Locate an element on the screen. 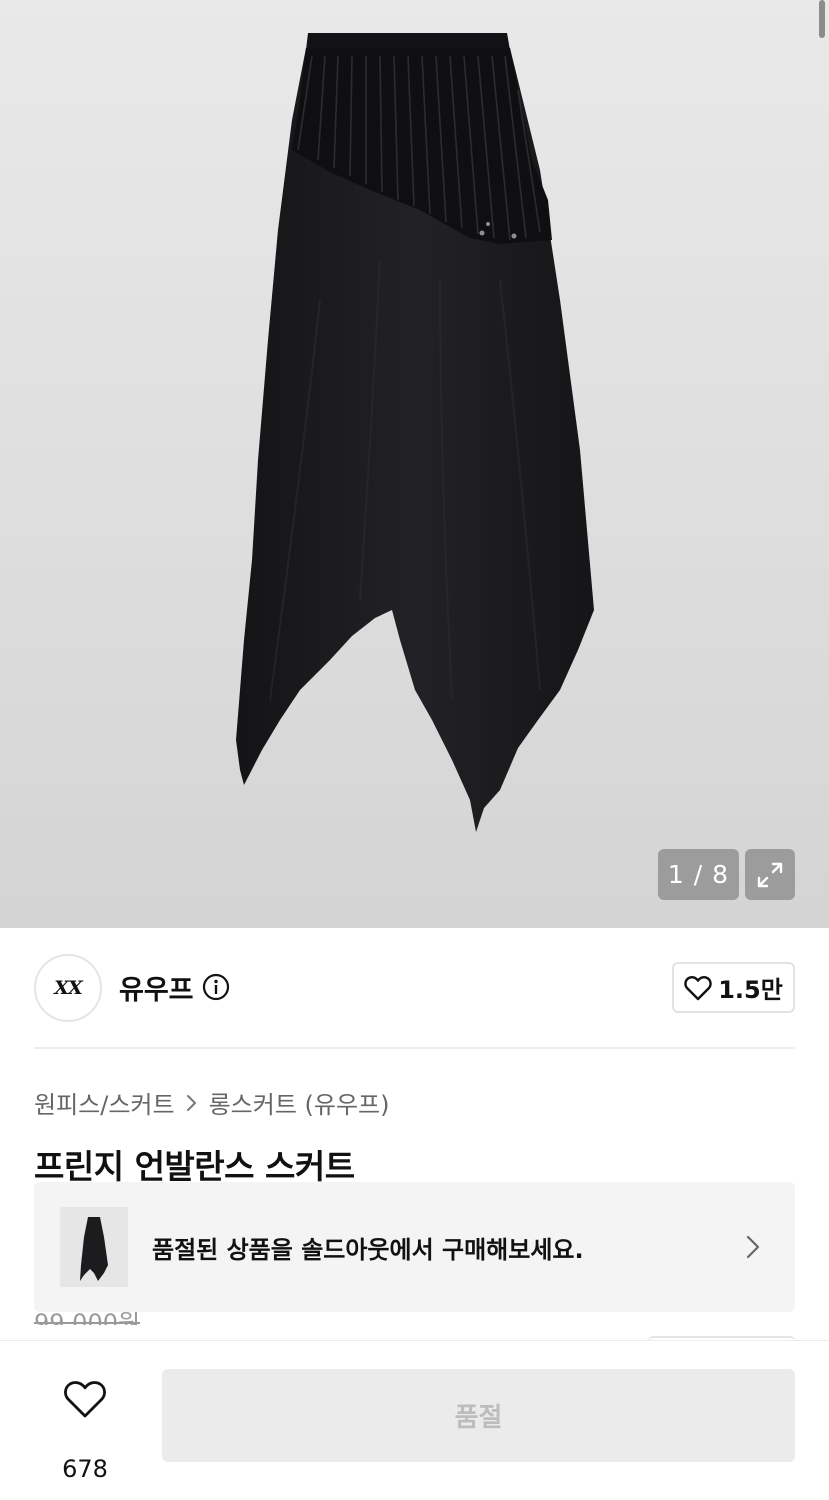 The image size is (829, 1500). brand-like-button: 1.5만 is located at coordinates (733, 987).